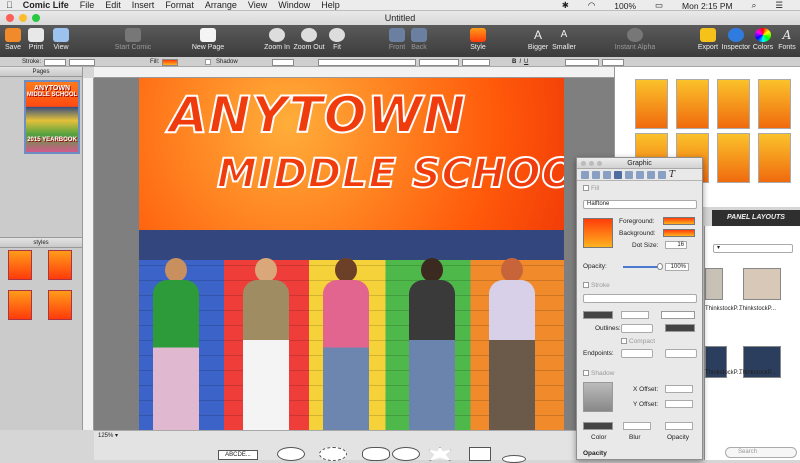 The width and height of the screenshot is (800, 463). Describe the element at coordinates (596, 175) in the screenshot. I see `panel-tab-icon` at that location.